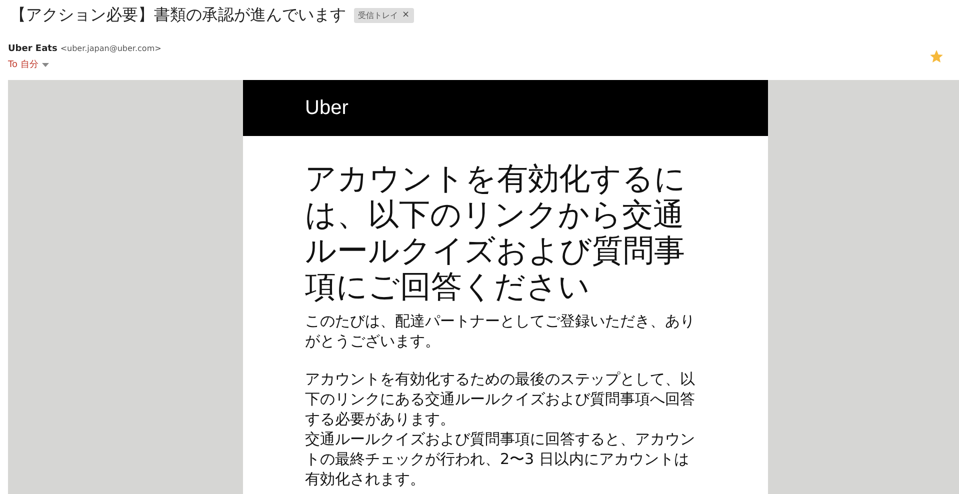 The height and width of the screenshot is (494, 959). I want to click on paragraph: 交通ルールクイズおよび質問事項に回答すると、アカウントの最終チェックが行われ、2〜3 日以内にアカウントは有効化されます。, so click(500, 459).